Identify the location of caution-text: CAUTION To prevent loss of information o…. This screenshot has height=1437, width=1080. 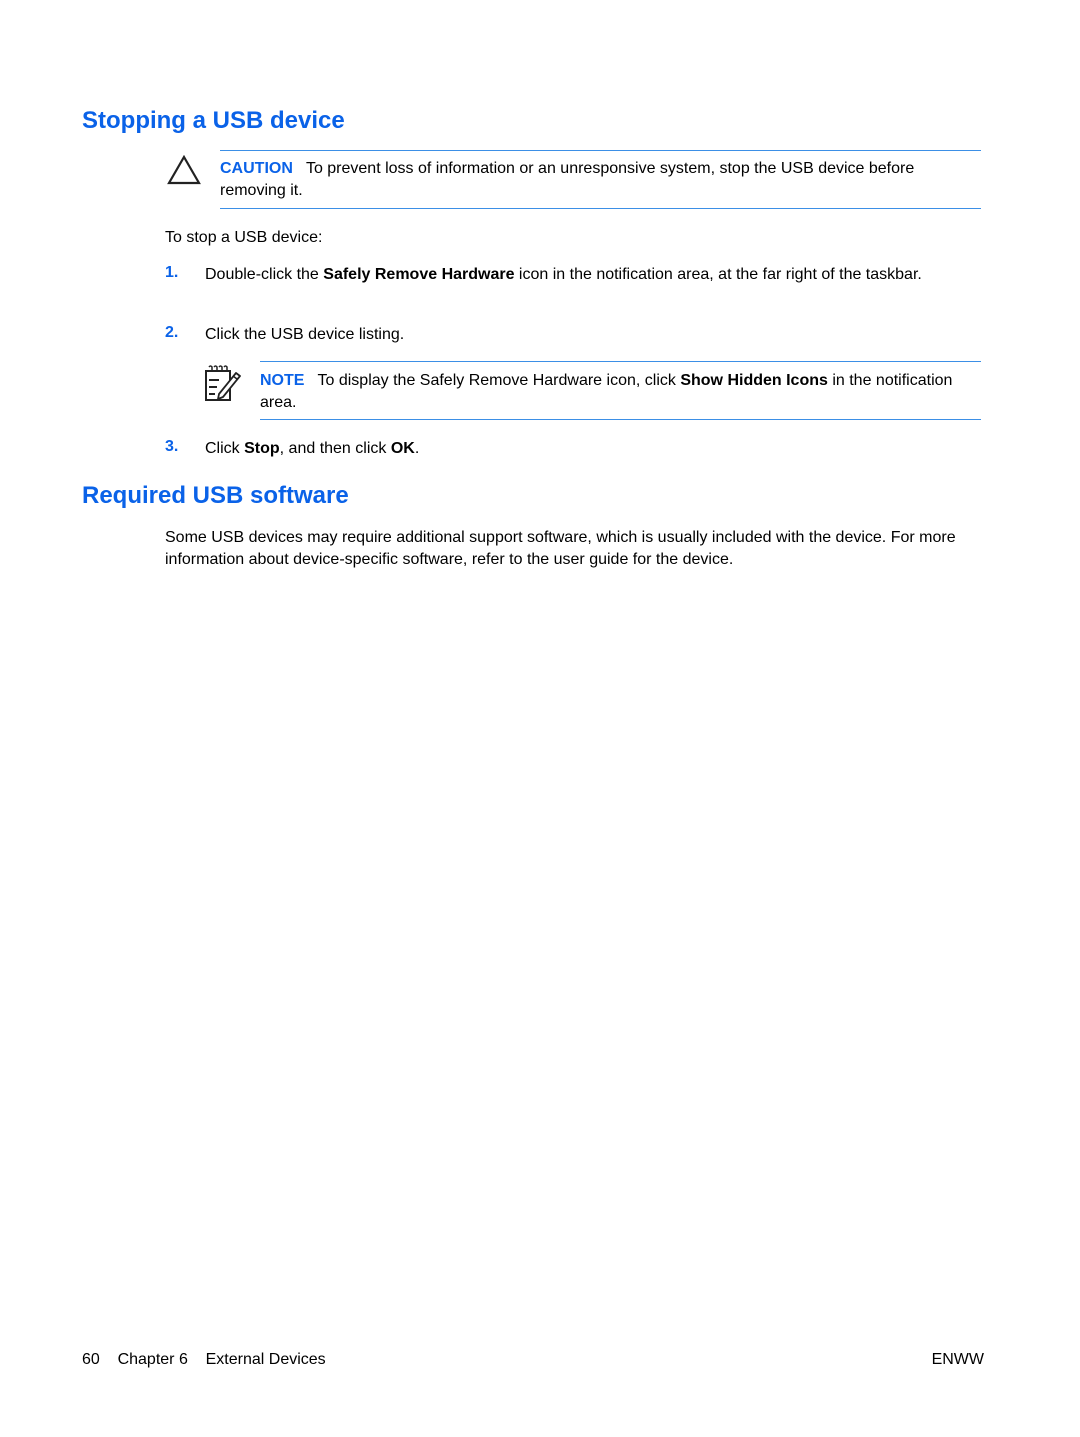
(600, 180).